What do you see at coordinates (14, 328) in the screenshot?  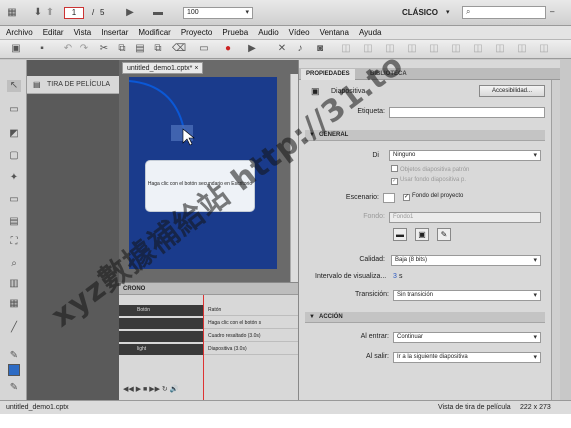 I see `line-tool-icon: ╱` at bounding box center [14, 328].